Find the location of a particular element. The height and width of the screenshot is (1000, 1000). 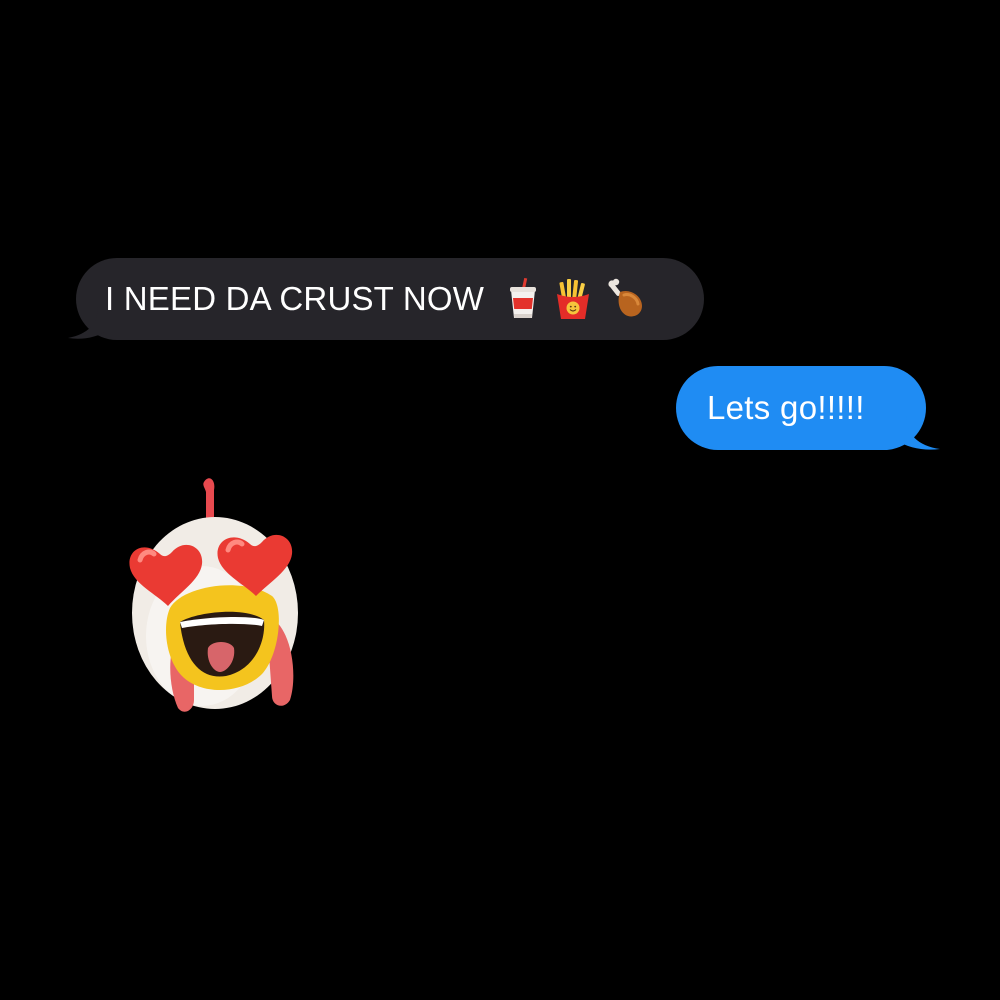

chicken-animoji-heart-eyes-icon is located at coordinates (217, 598).